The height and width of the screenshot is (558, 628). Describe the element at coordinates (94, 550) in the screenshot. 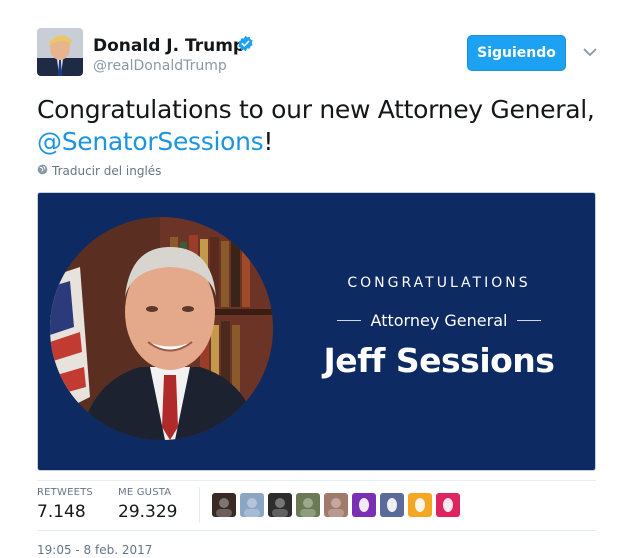

I see `tweet-timestamp: 19:05 - 8 feb. 2017` at that location.